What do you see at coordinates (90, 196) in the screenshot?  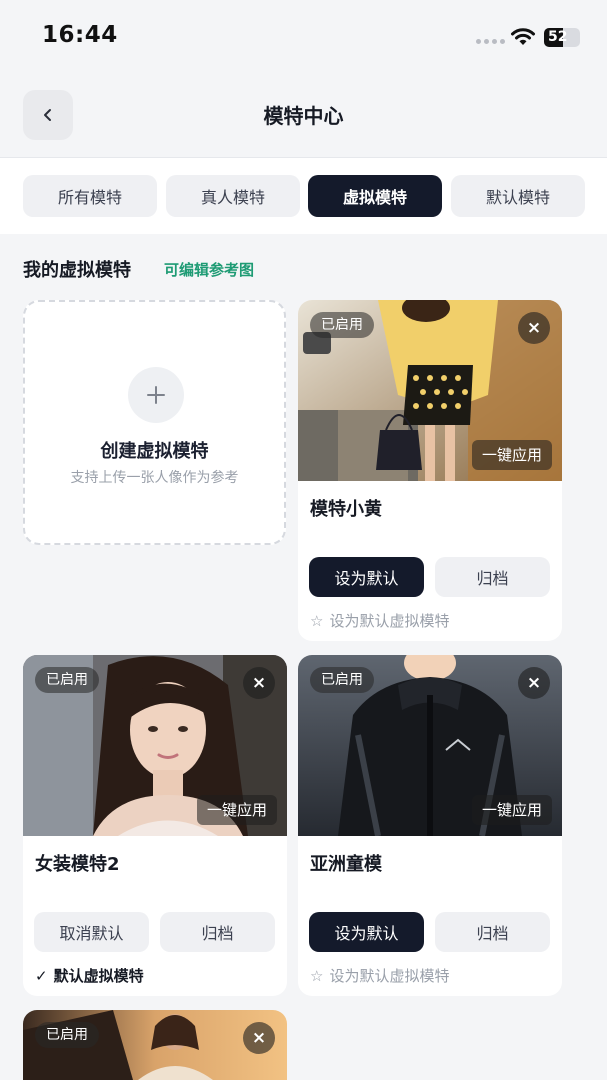 I see `tab-all-models: 所有模特` at bounding box center [90, 196].